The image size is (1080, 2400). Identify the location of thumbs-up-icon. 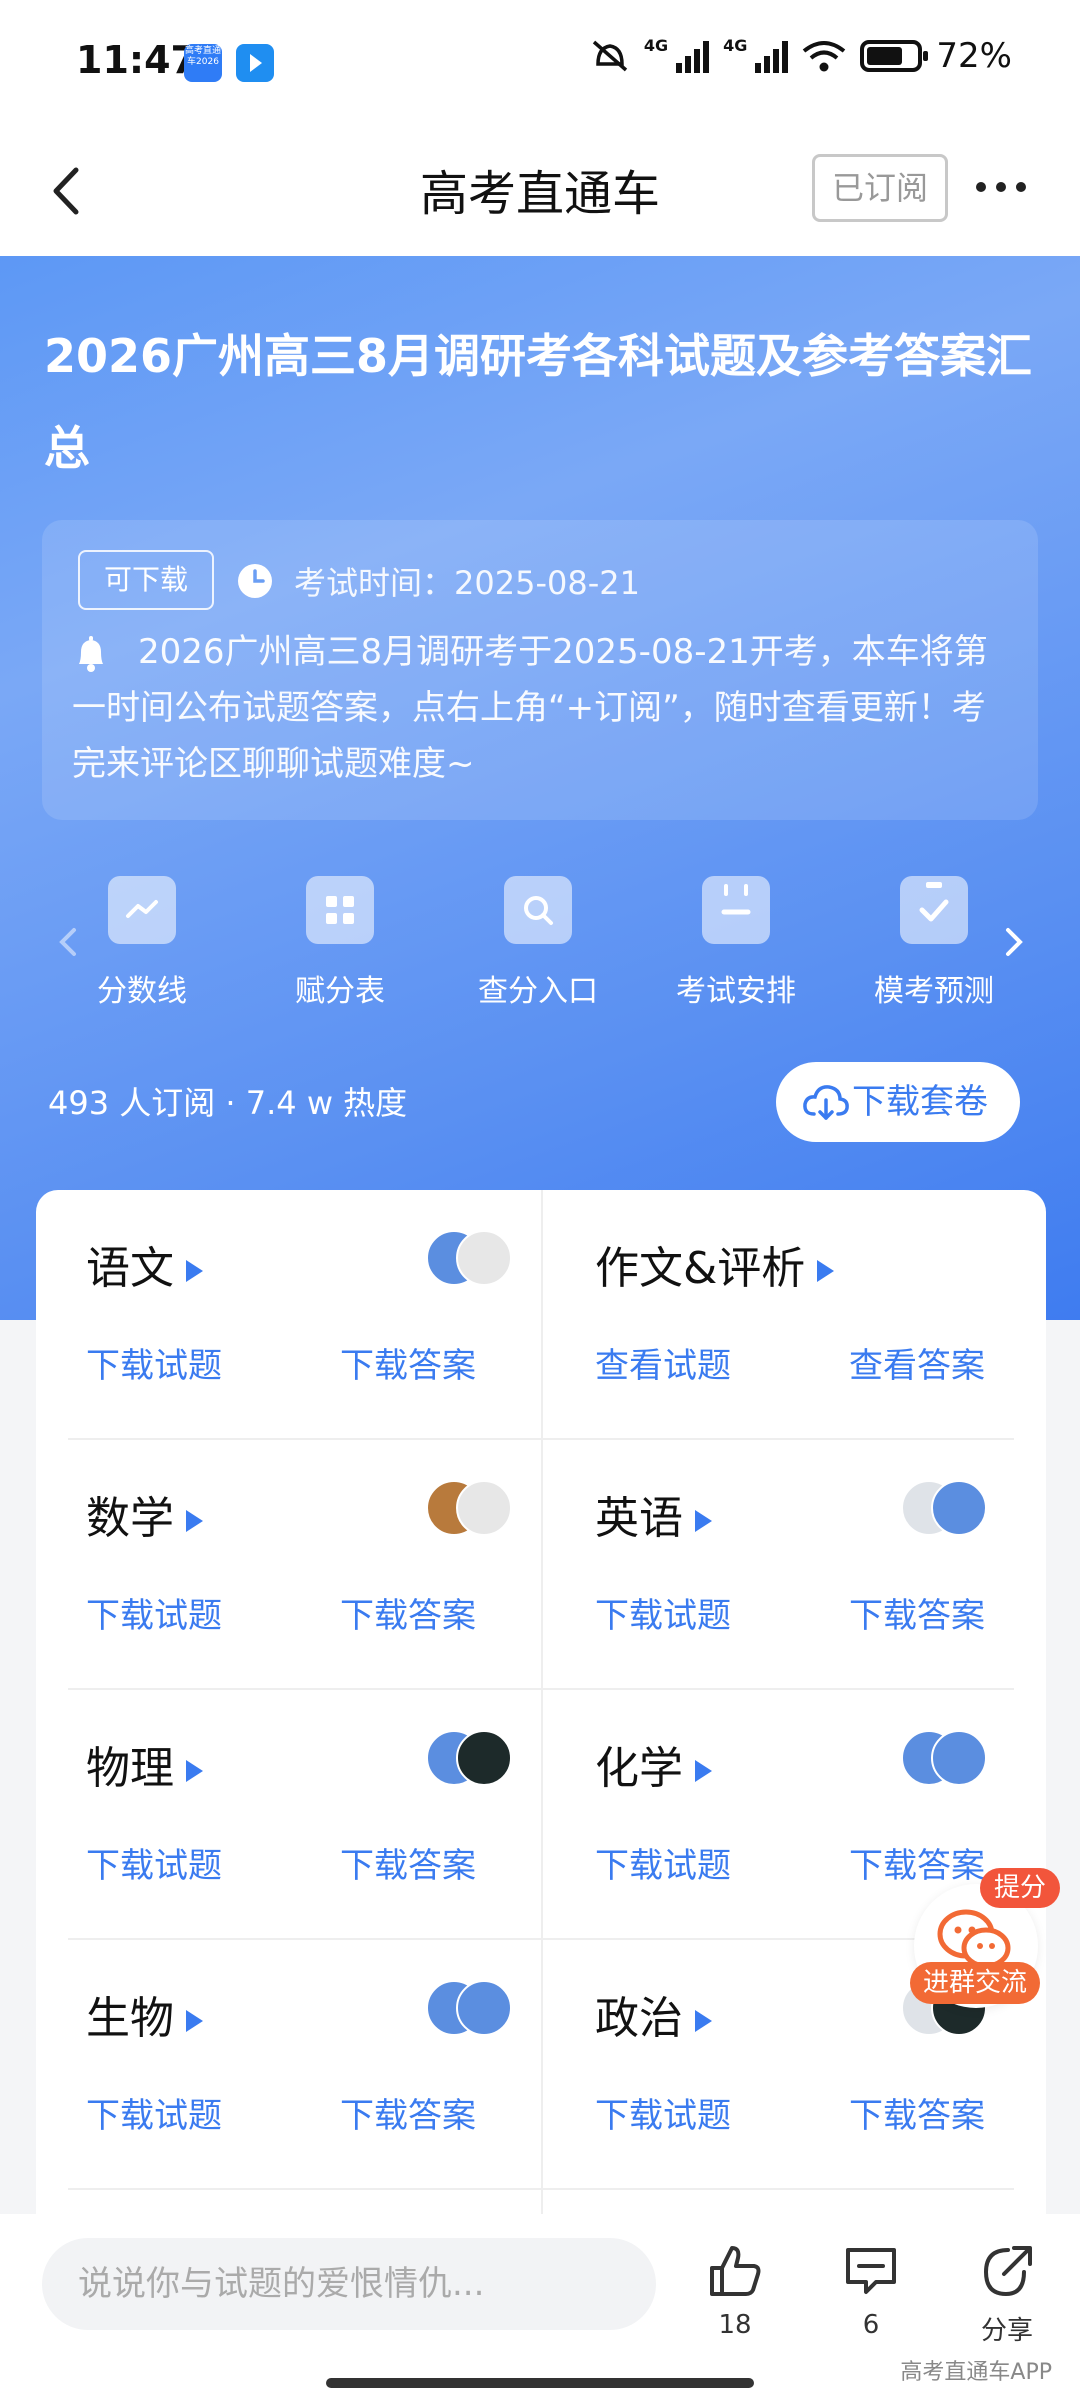
(735, 2271).